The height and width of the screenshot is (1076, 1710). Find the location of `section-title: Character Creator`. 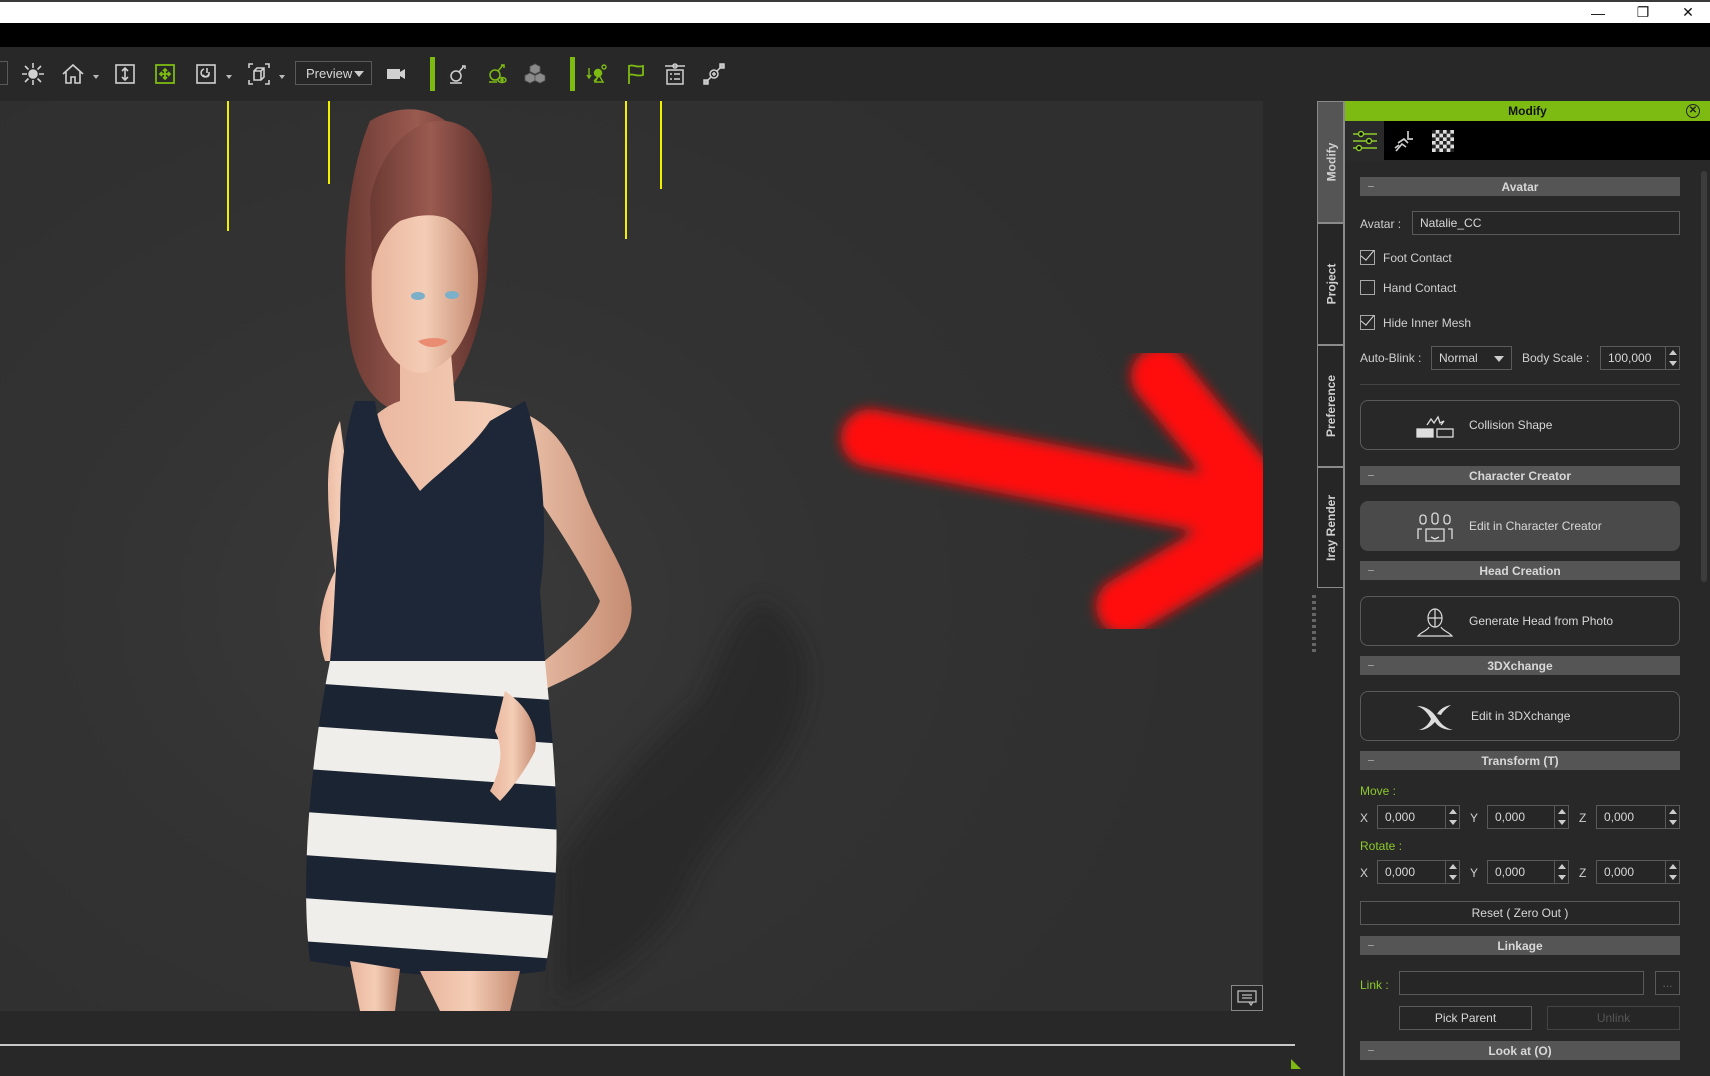

section-title: Character Creator is located at coordinates (1520, 475).